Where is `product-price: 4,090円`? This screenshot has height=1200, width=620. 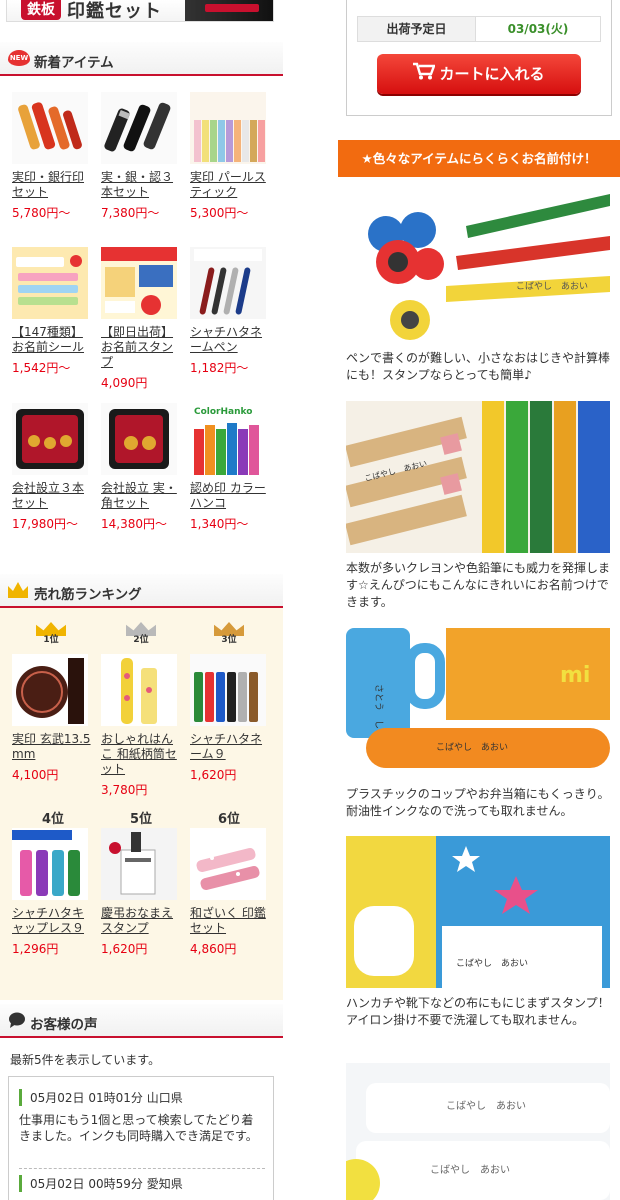
product-price: 4,090円 is located at coordinates (124, 383).